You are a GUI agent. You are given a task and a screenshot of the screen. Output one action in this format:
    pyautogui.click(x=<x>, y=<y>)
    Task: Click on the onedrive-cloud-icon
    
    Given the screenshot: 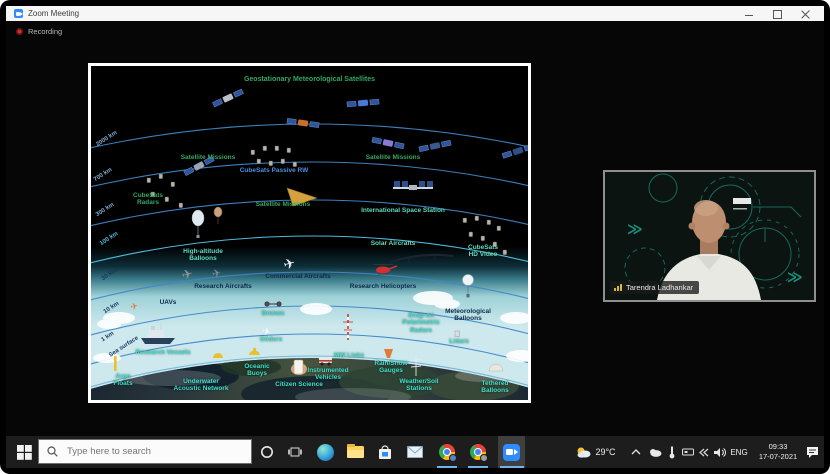 What is the action you would take?
    pyautogui.click(x=656, y=452)
    